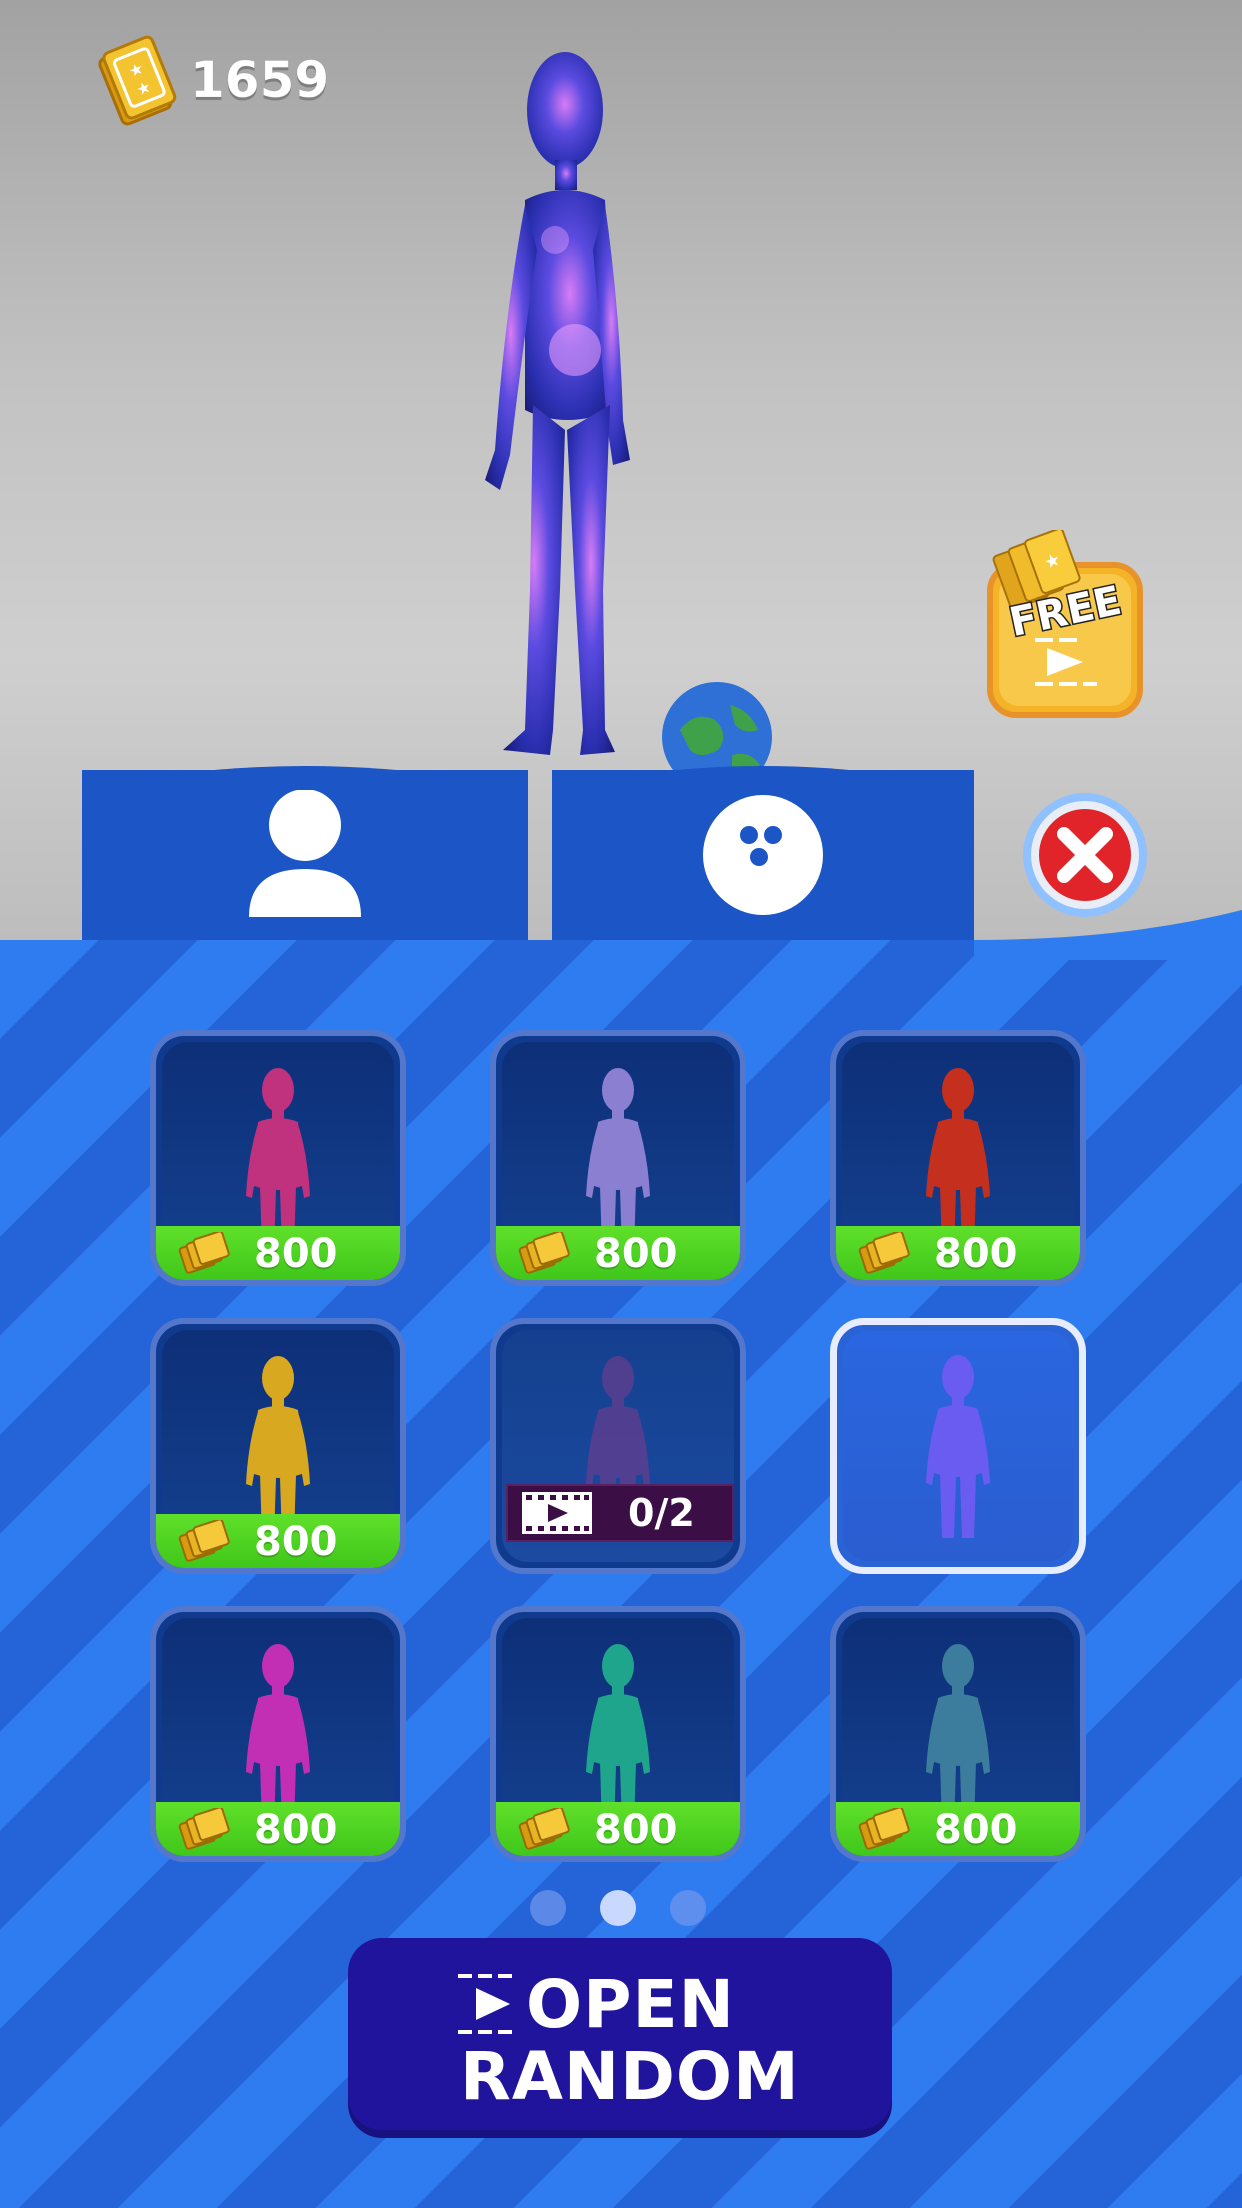 This screenshot has height=2208, width=1242. Describe the element at coordinates (630, 2004) in the screenshot. I see `open-random-line1: OPEN` at that location.